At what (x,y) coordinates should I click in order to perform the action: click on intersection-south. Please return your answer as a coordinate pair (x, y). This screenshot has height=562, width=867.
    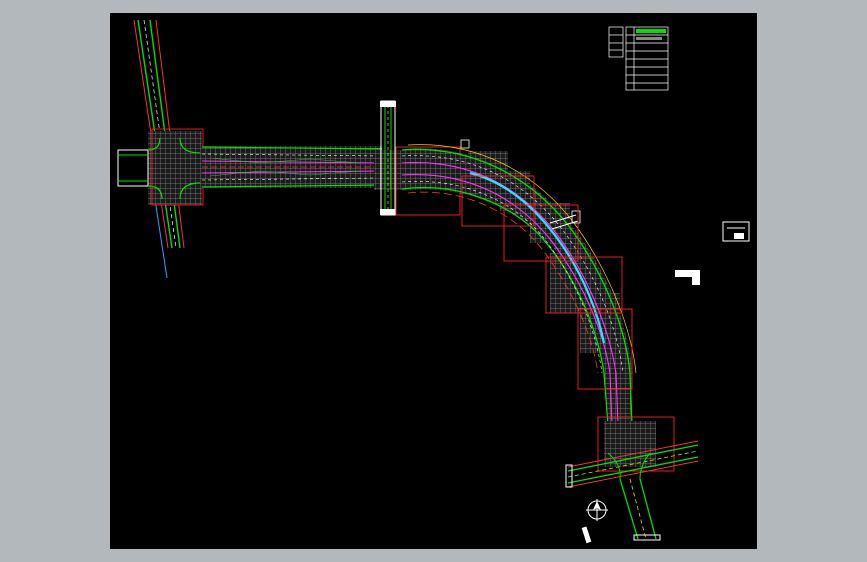
    Looking at the image, I should click on (632, 481).